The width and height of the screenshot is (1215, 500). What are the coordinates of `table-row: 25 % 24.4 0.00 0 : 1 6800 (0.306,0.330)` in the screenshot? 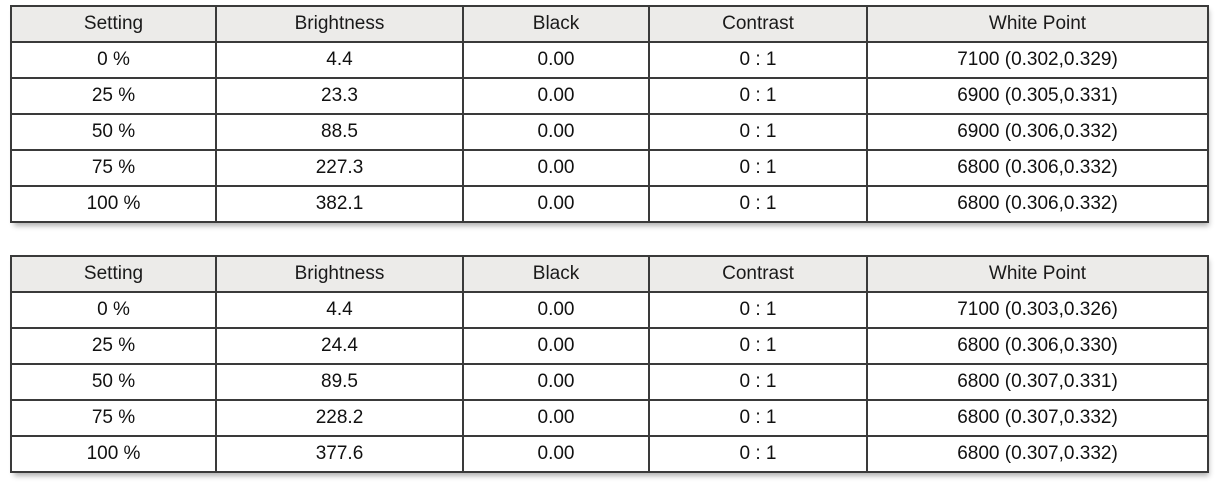 It's located at (609, 346).